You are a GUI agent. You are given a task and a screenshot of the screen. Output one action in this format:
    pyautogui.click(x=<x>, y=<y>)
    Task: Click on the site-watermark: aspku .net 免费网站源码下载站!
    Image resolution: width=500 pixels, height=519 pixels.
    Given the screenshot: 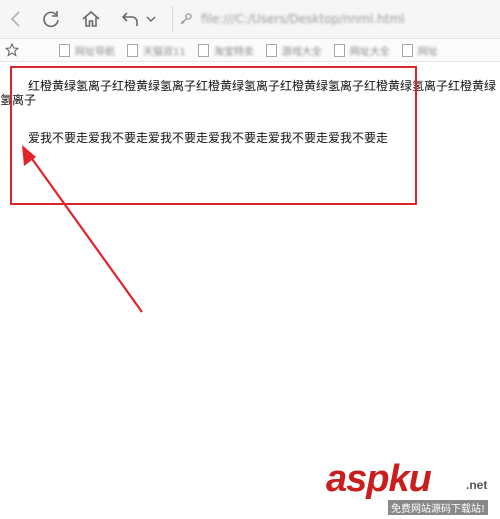 What is the action you would take?
    pyautogui.click(x=413, y=488)
    